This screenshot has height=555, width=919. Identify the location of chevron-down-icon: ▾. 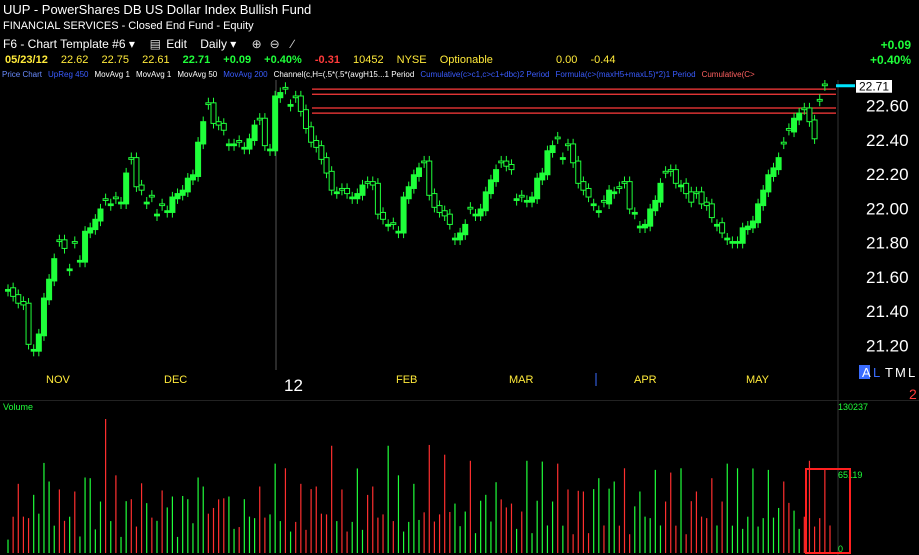
(131, 44).